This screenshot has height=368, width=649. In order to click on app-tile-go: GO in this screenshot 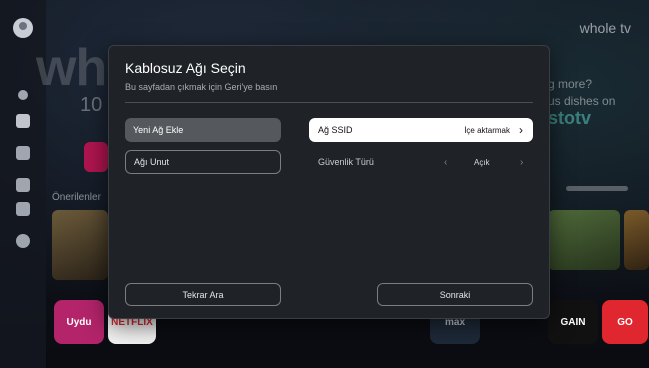, I will do `click(625, 322)`.